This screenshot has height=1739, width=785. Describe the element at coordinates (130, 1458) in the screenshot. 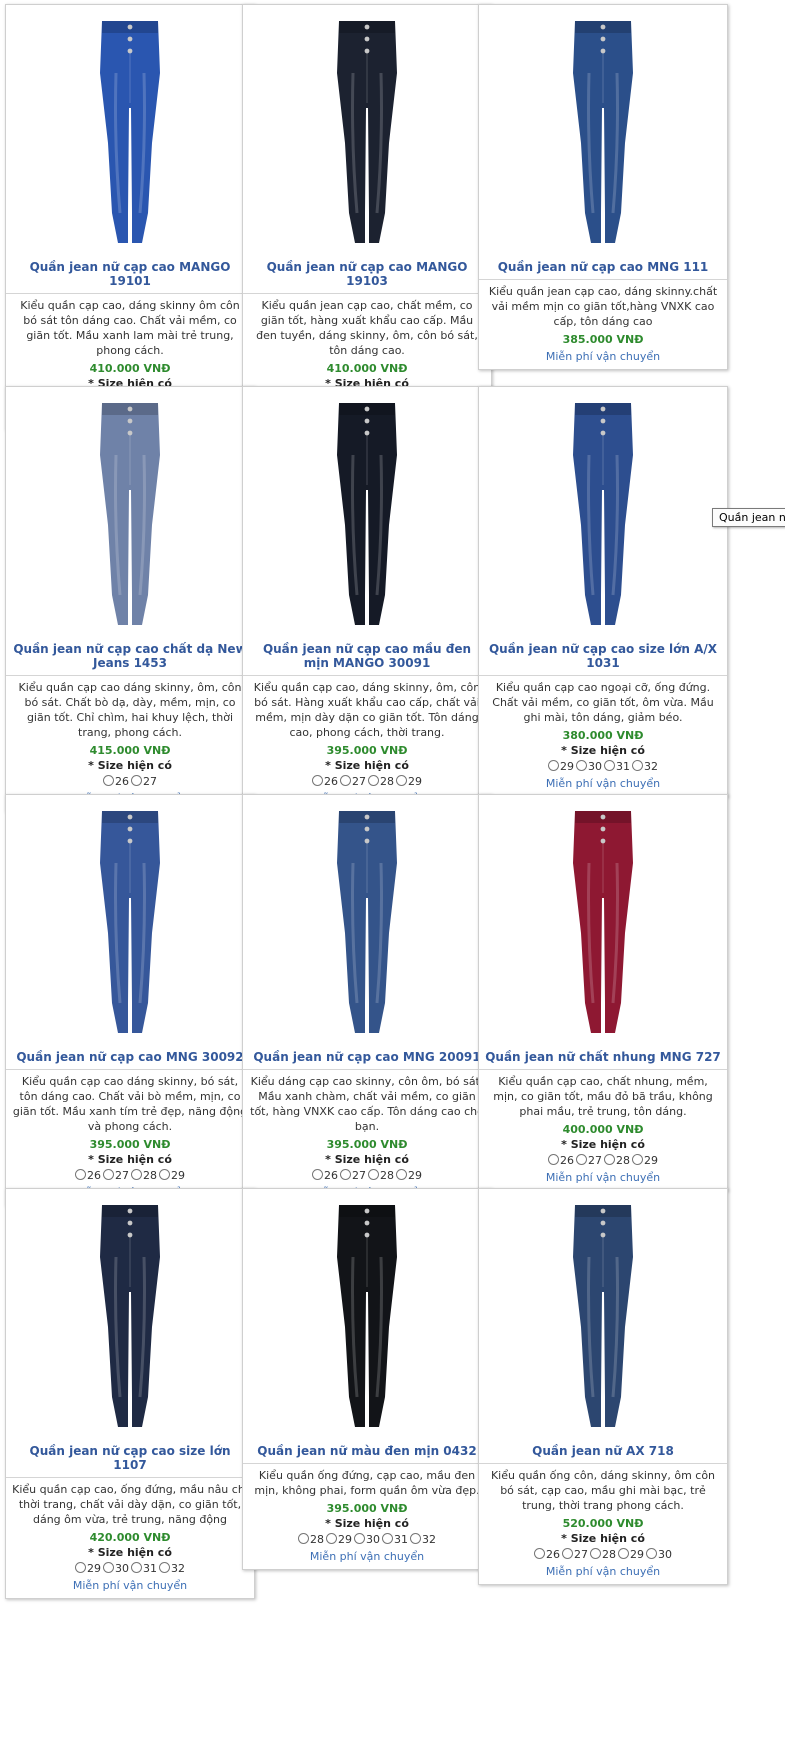

I see `product-title: Quần jean nữ cạp cao size lớn 1107` at that location.